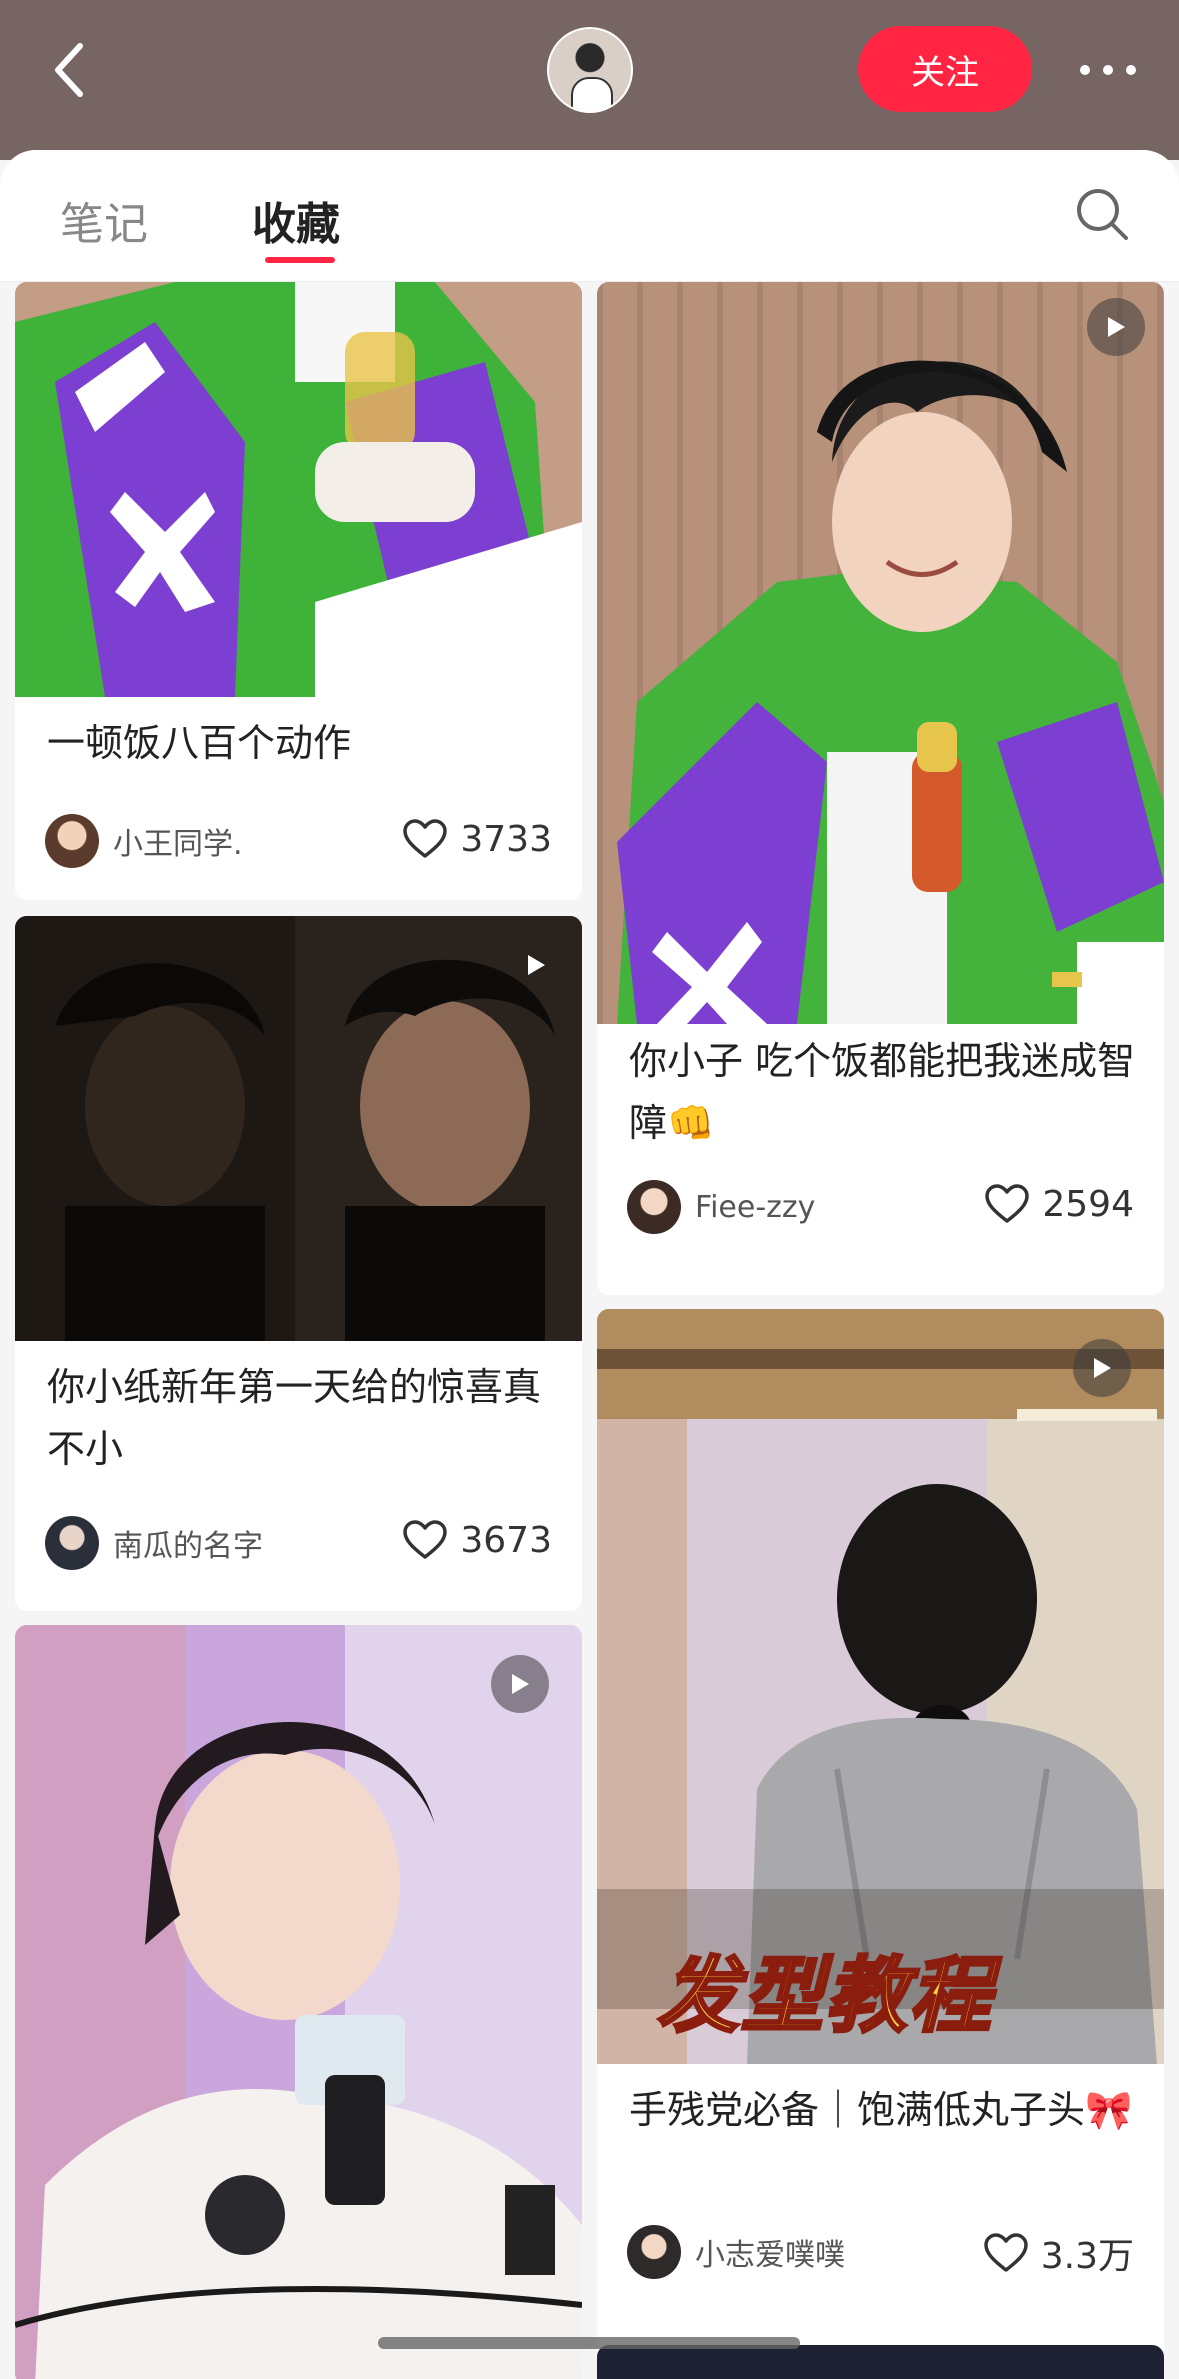 This screenshot has height=2379, width=1179. Describe the element at coordinates (506, 839) in the screenshot. I see `like-number: 3733` at that location.